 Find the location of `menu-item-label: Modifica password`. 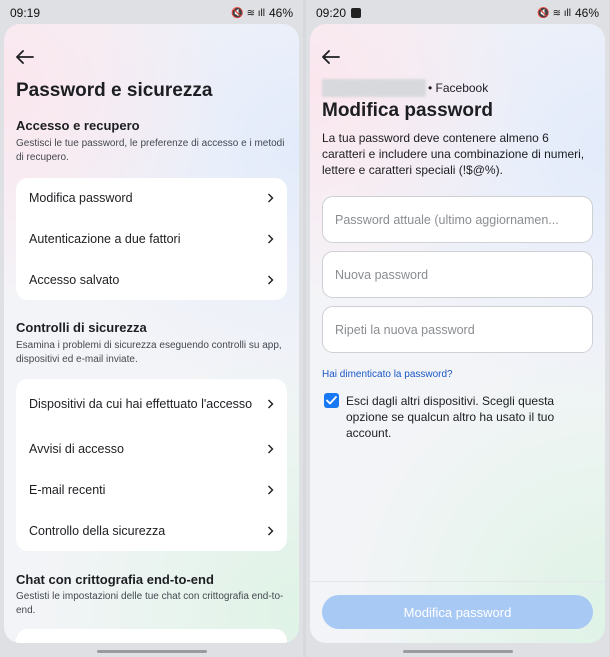

menu-item-label: Modifica password is located at coordinates (81, 197).